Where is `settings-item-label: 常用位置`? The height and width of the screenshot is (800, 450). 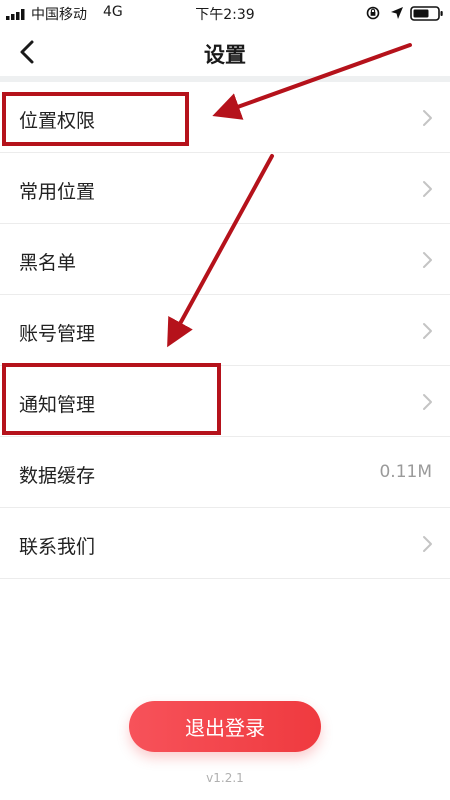
settings-item-label: 常用位置 is located at coordinates (57, 192).